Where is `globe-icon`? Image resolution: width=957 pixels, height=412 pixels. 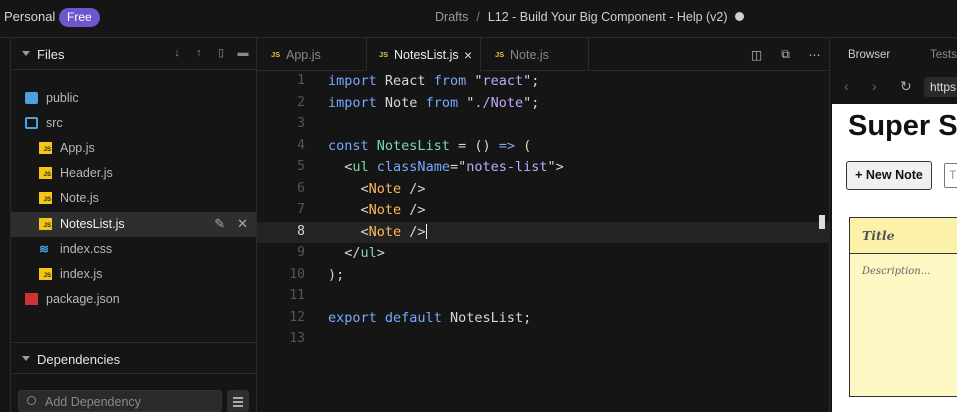 globe-icon is located at coordinates (739, 16).